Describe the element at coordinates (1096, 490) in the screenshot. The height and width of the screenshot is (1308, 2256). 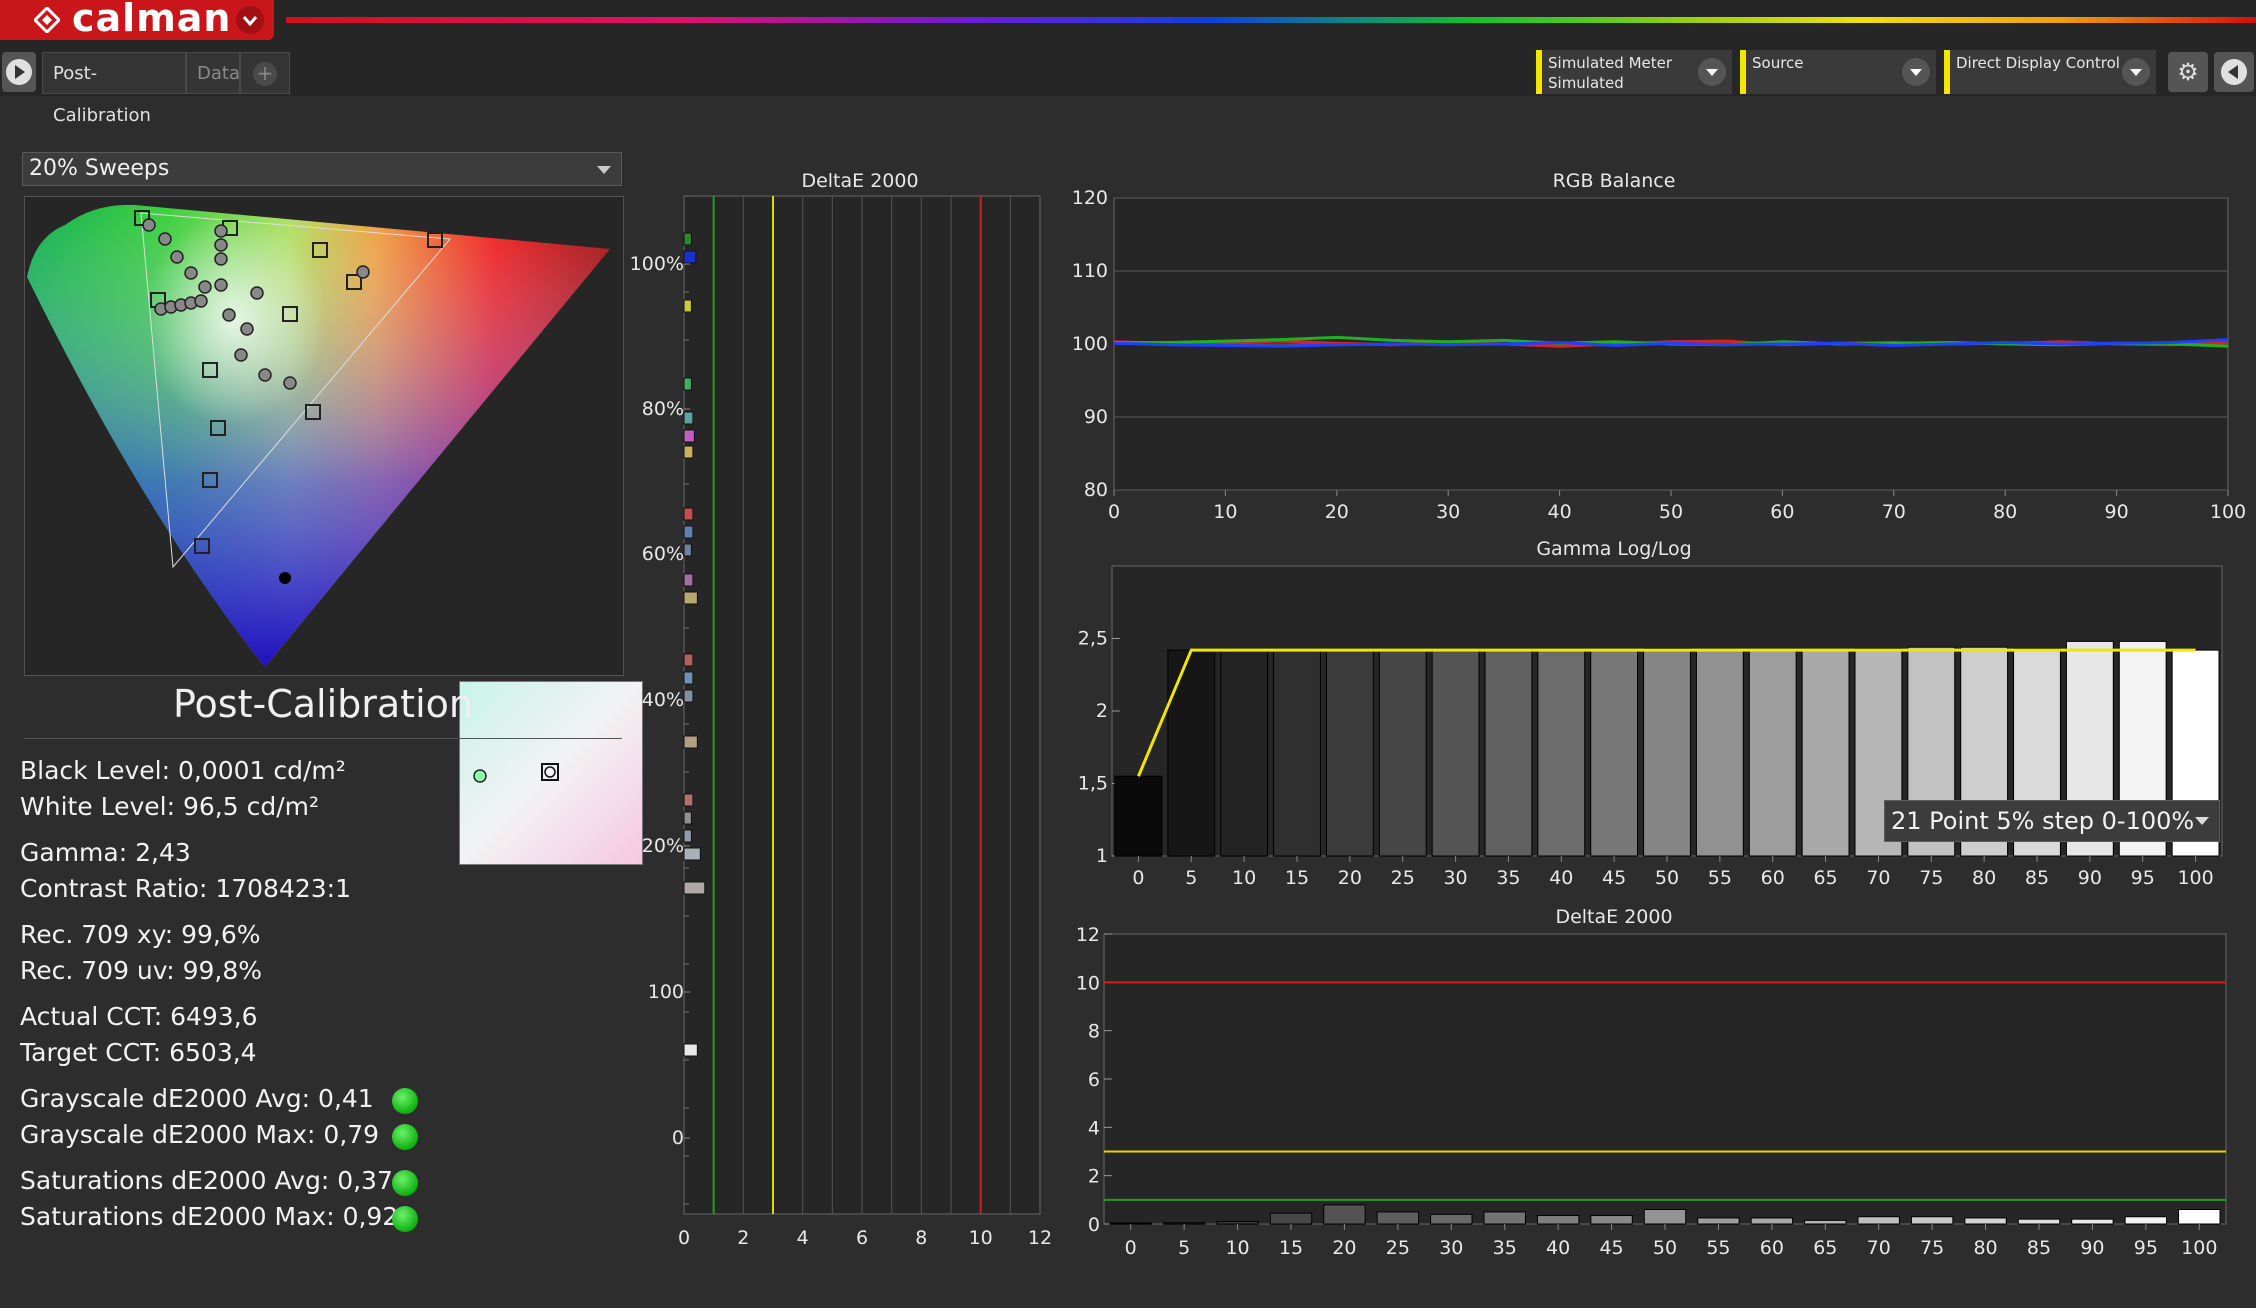
I see `rgb-y-tick: 80` at that location.